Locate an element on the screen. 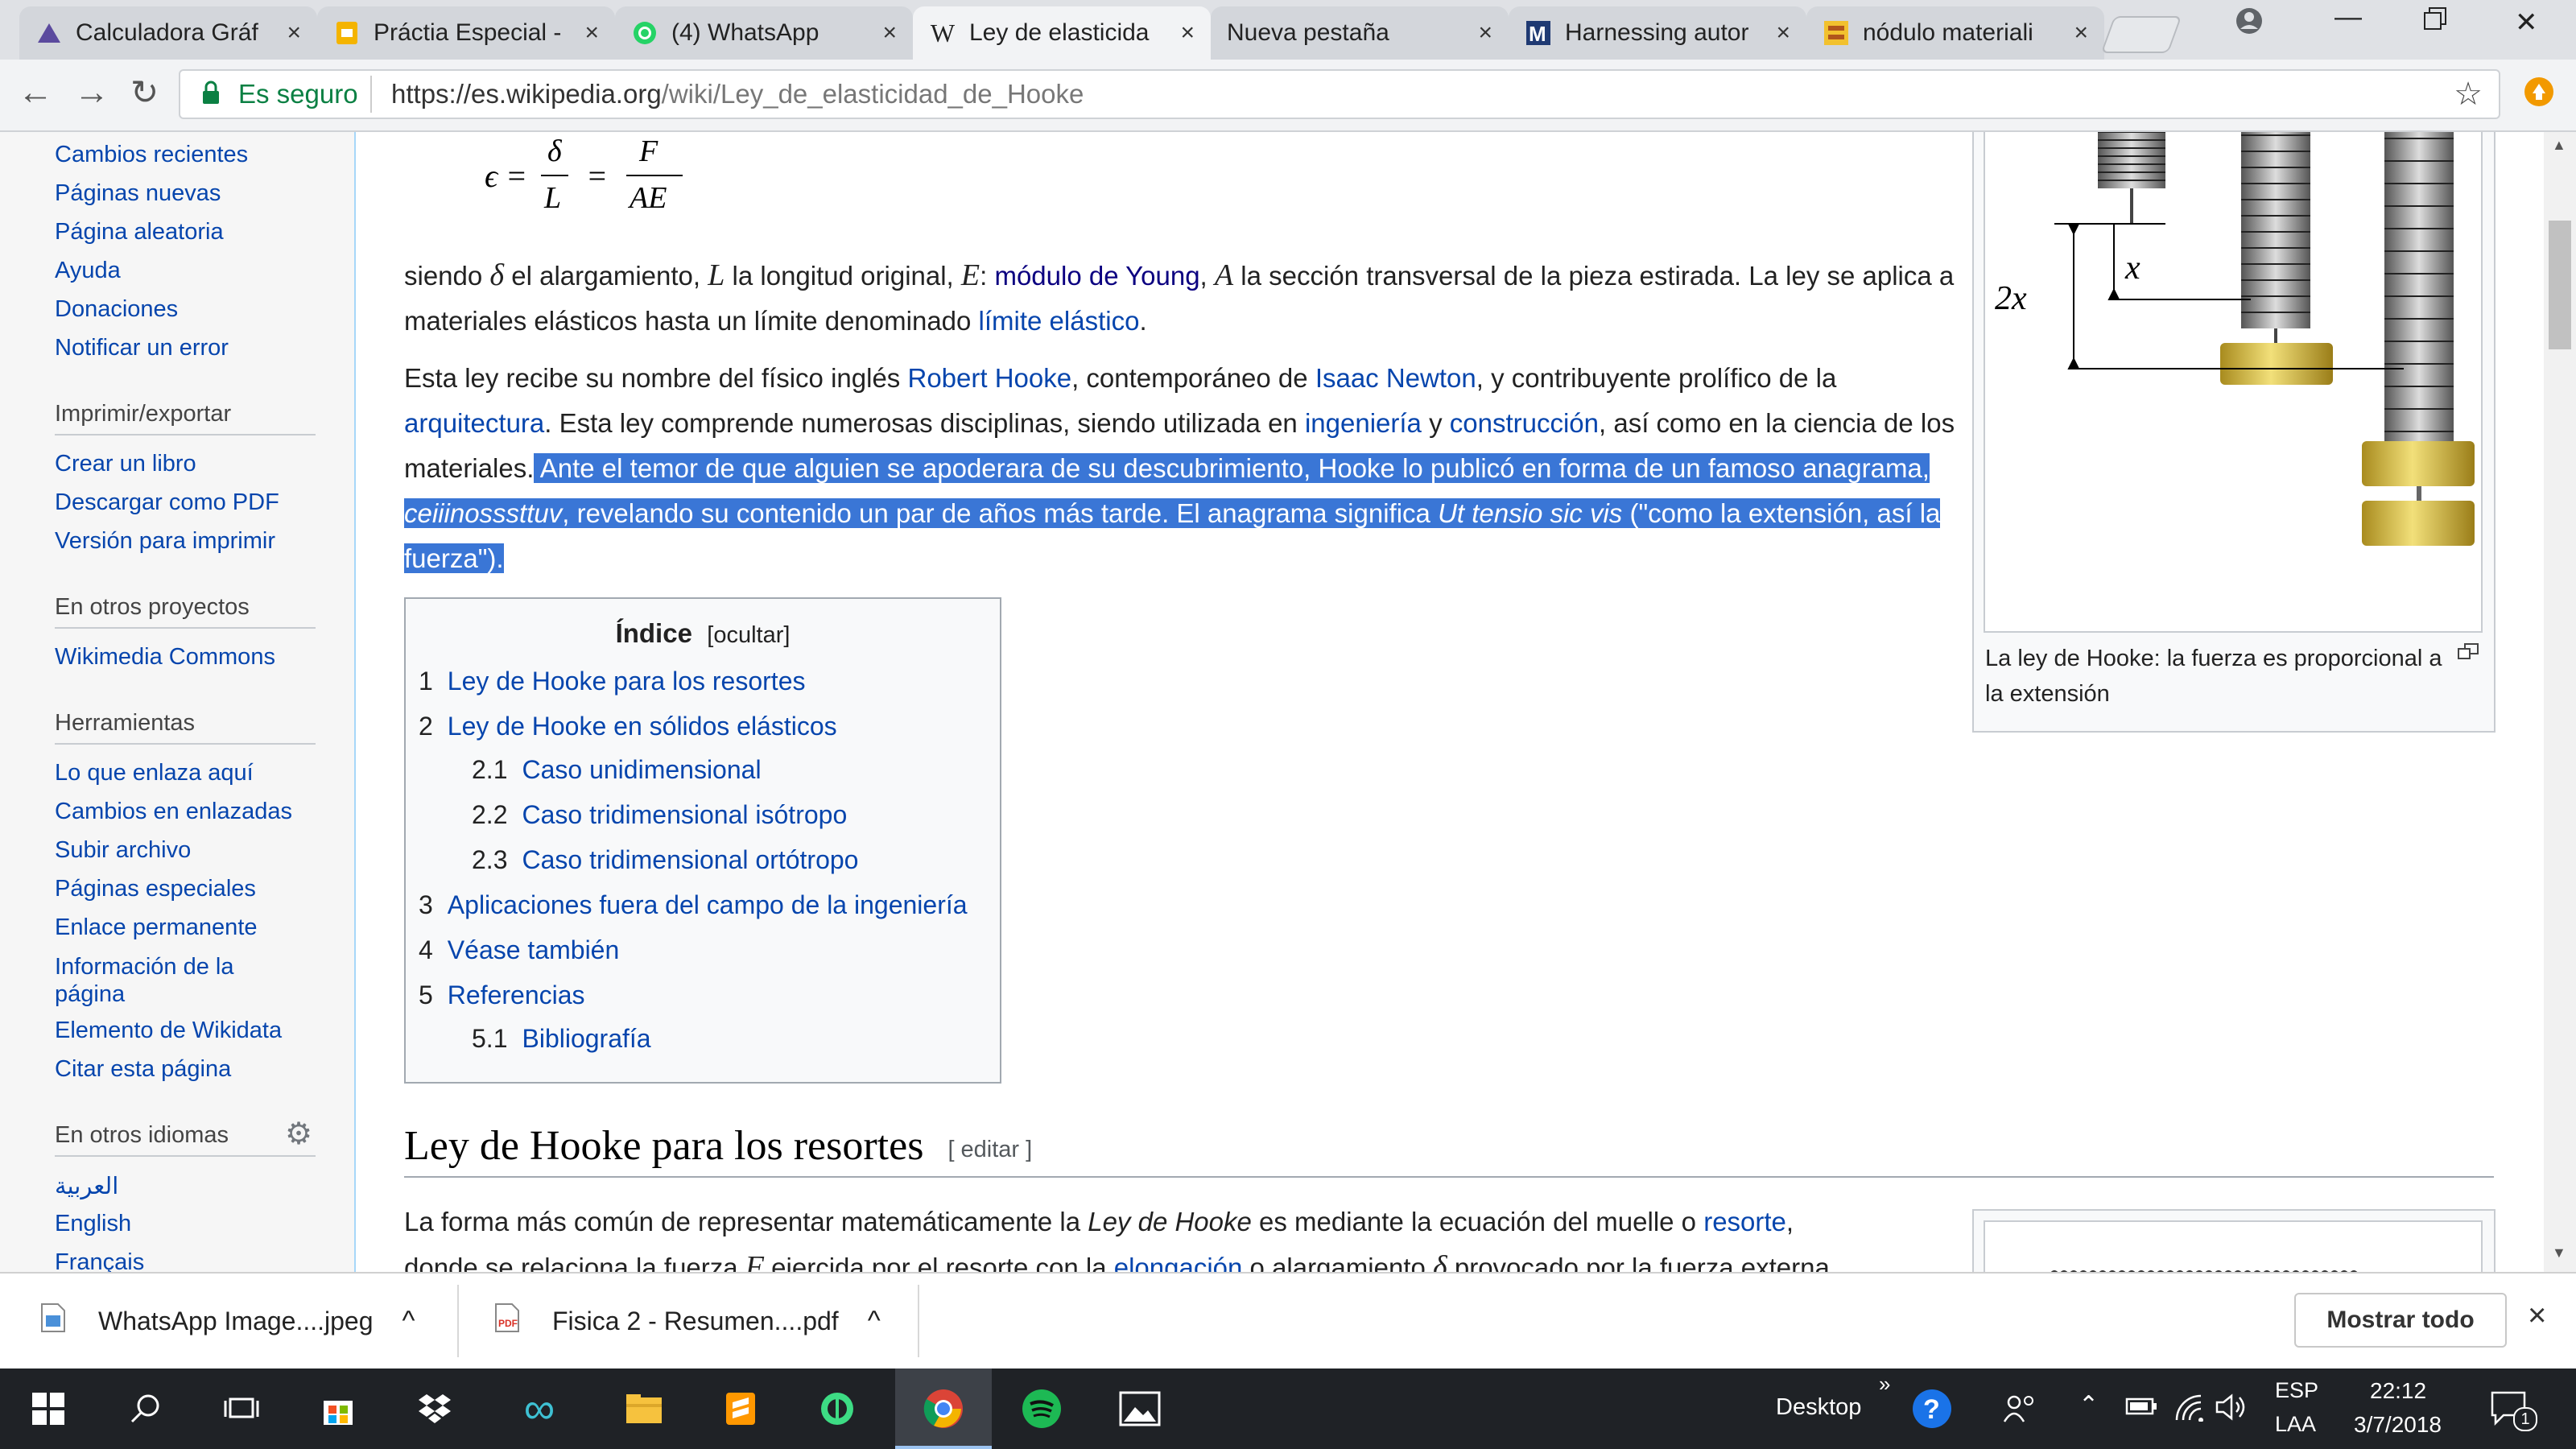 Image resolution: width=2576 pixels, height=1449 pixels. sidebar-link-lang-en: English is located at coordinates (93, 1224).